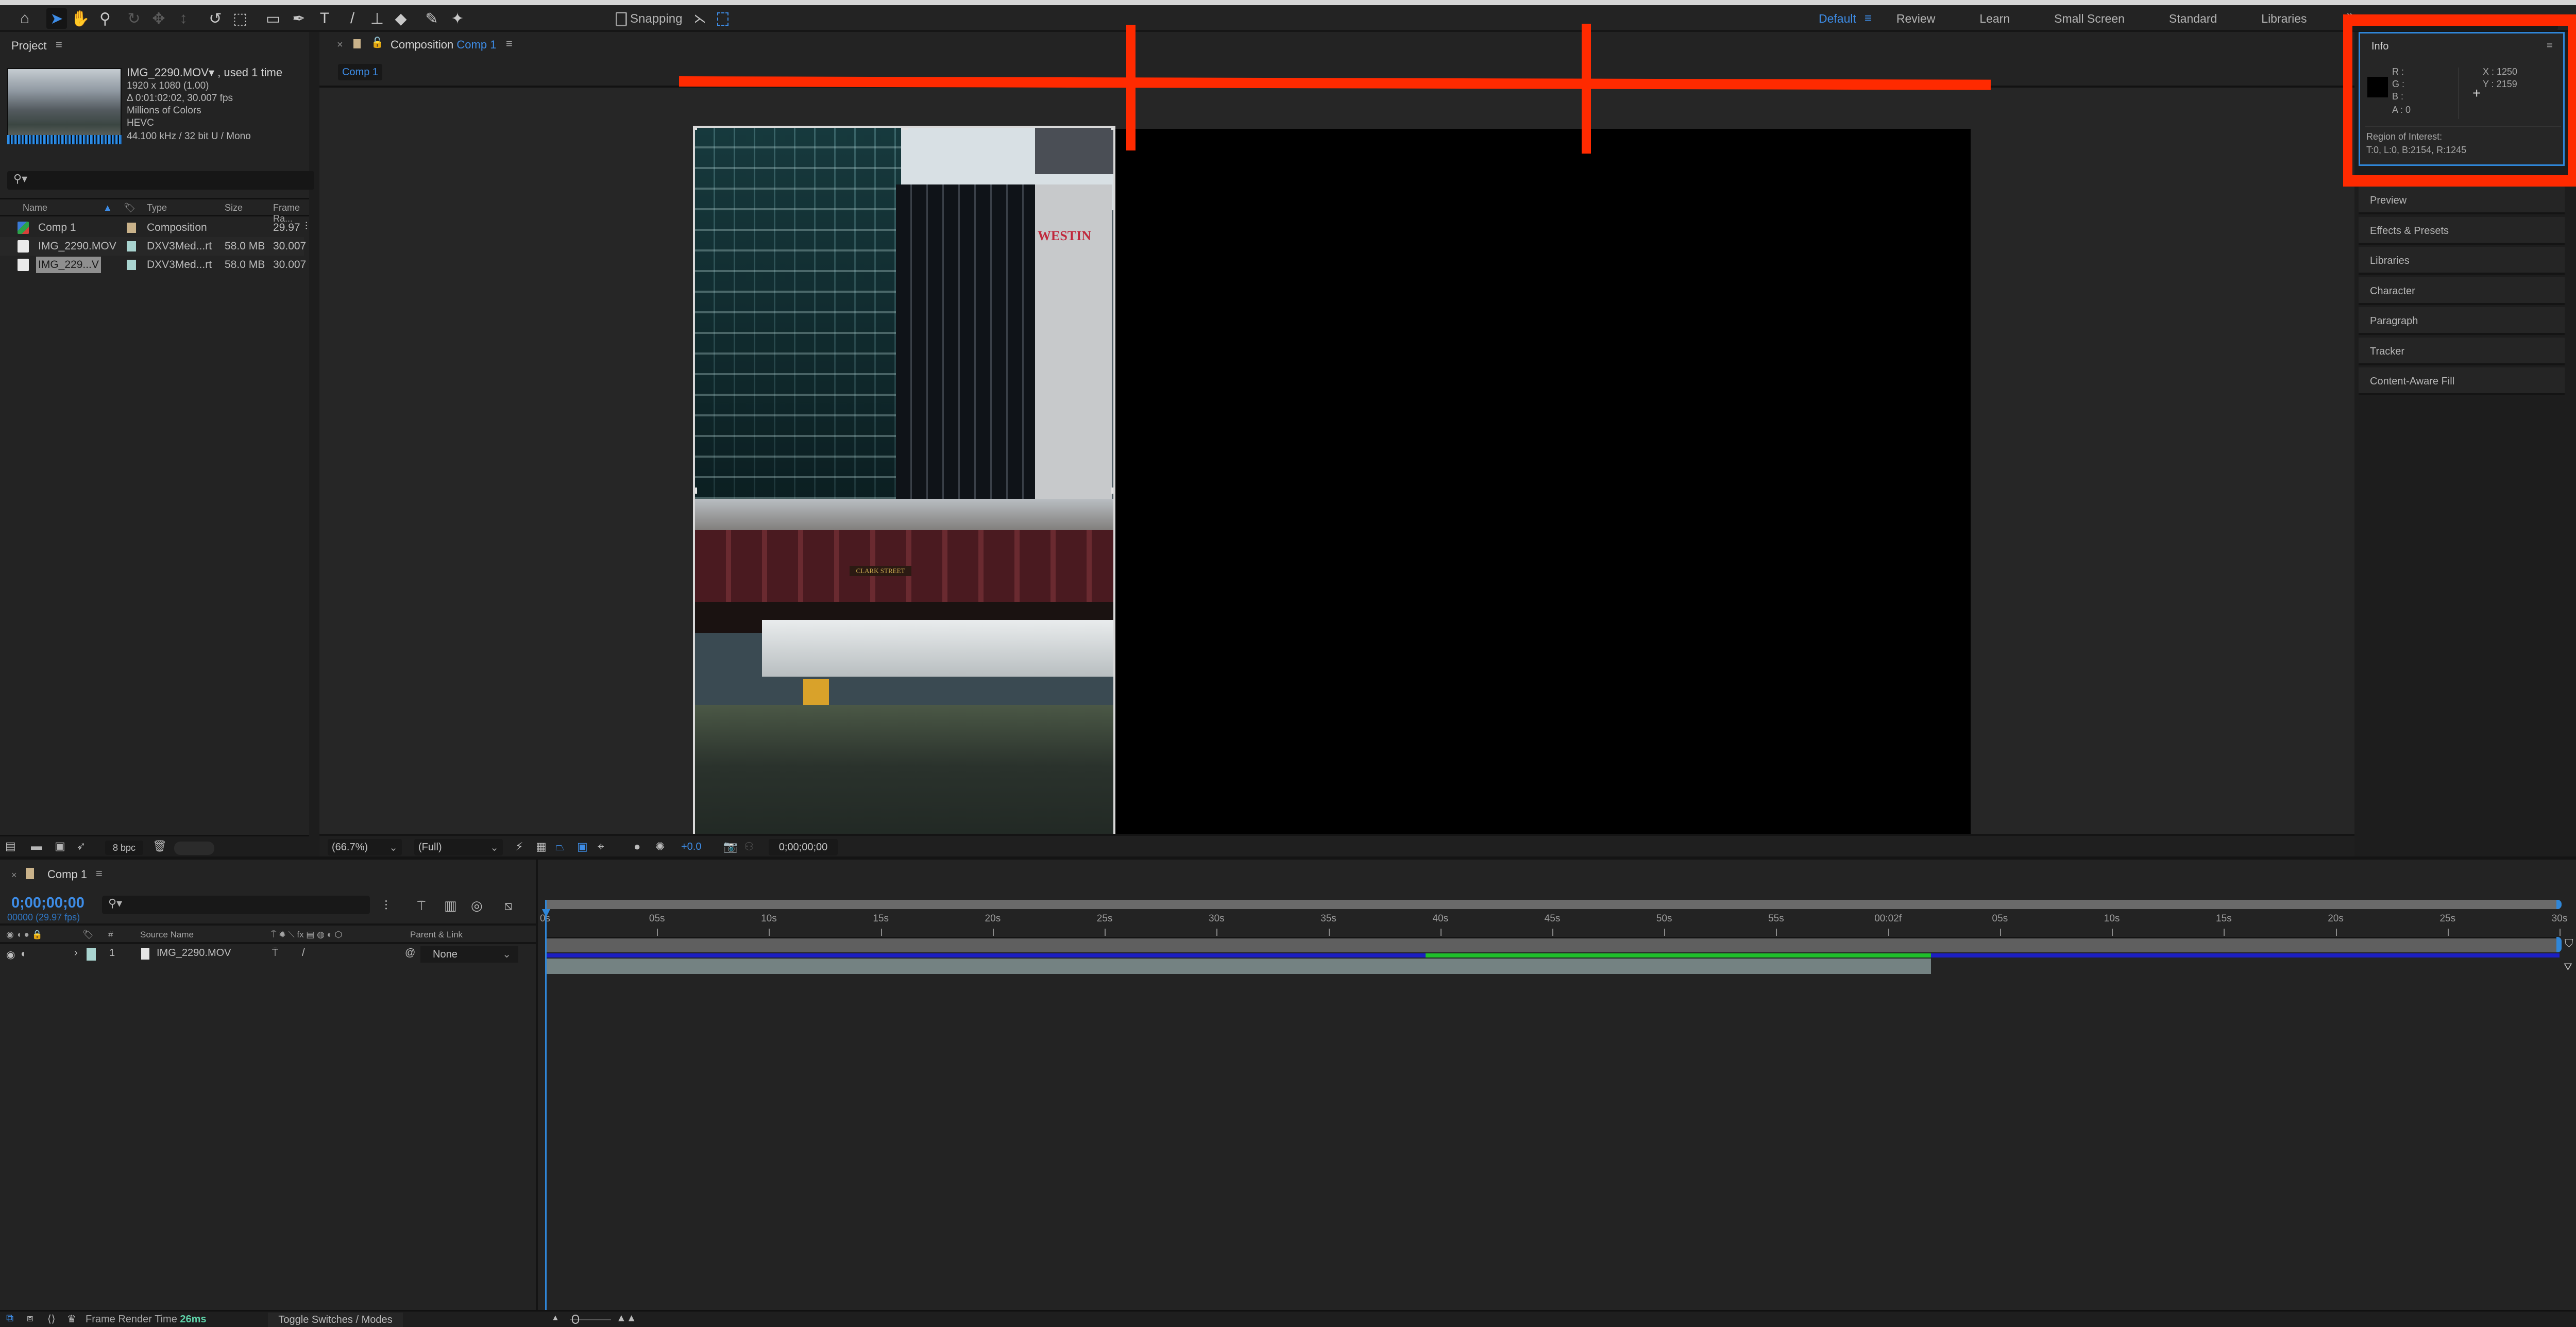 Image resolution: width=2576 pixels, height=1327 pixels. Describe the element at coordinates (56, 18) in the screenshot. I see `selection-tool-icon: ➤` at that location.